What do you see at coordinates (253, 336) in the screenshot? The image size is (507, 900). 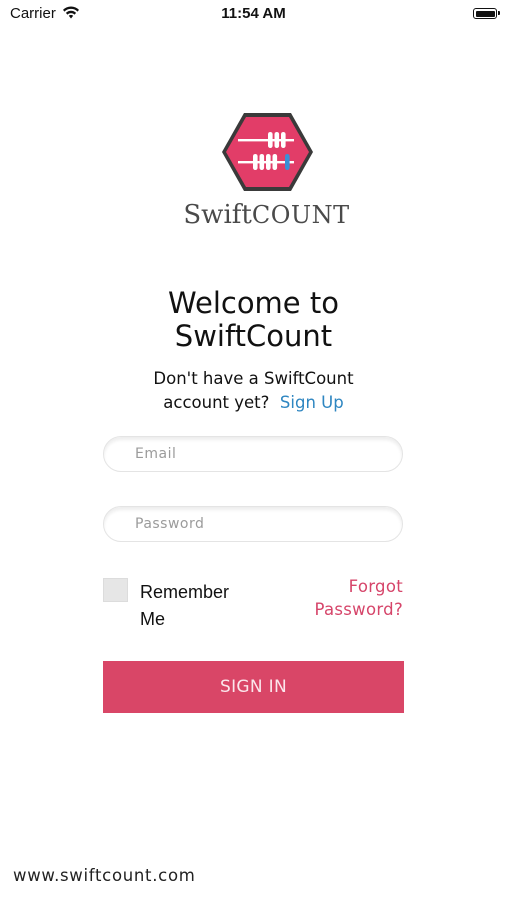 I see `welcome-line-2: SwiftCount` at bounding box center [253, 336].